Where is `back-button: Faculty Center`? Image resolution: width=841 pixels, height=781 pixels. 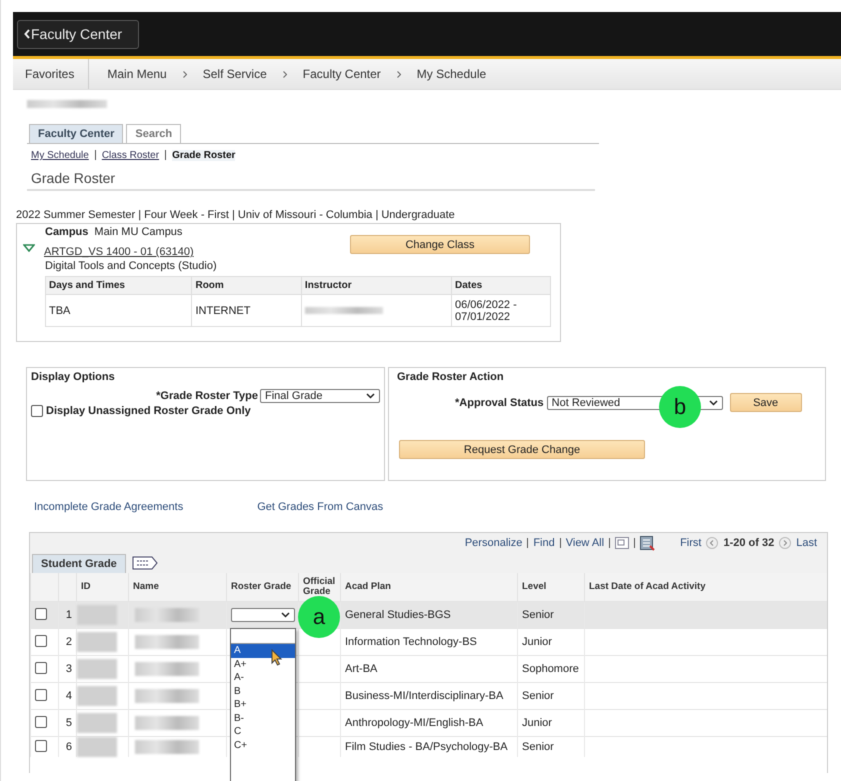 back-button: Faculty Center is located at coordinates (78, 34).